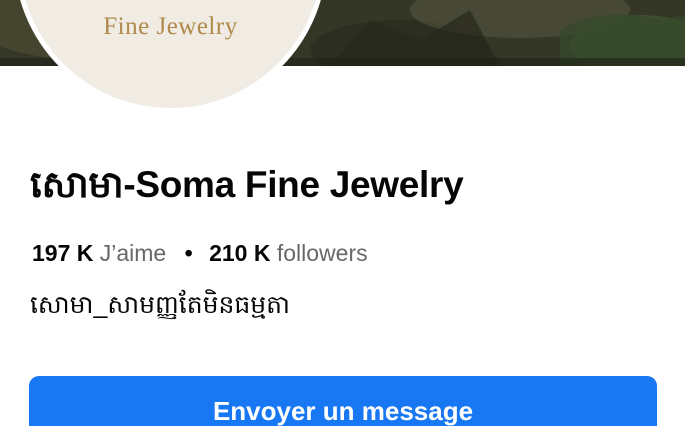 This screenshot has height=426, width=685. I want to click on followers-count: 210 K, so click(240, 253).